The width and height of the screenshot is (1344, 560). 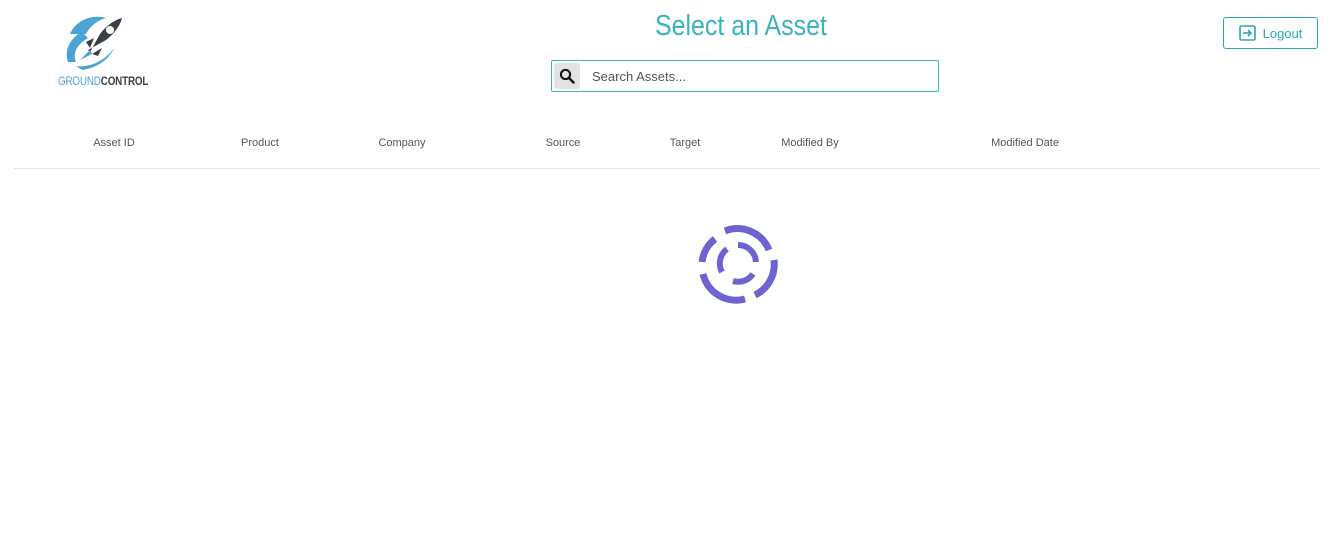 I want to click on loading-spinner, so click(x=738, y=263).